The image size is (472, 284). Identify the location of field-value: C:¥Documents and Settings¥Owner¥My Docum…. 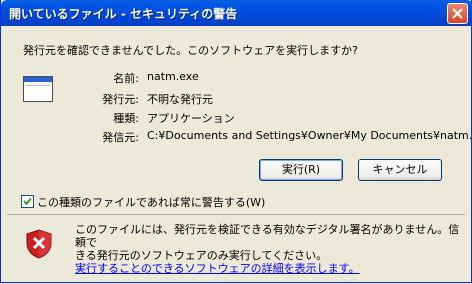
(309, 135).